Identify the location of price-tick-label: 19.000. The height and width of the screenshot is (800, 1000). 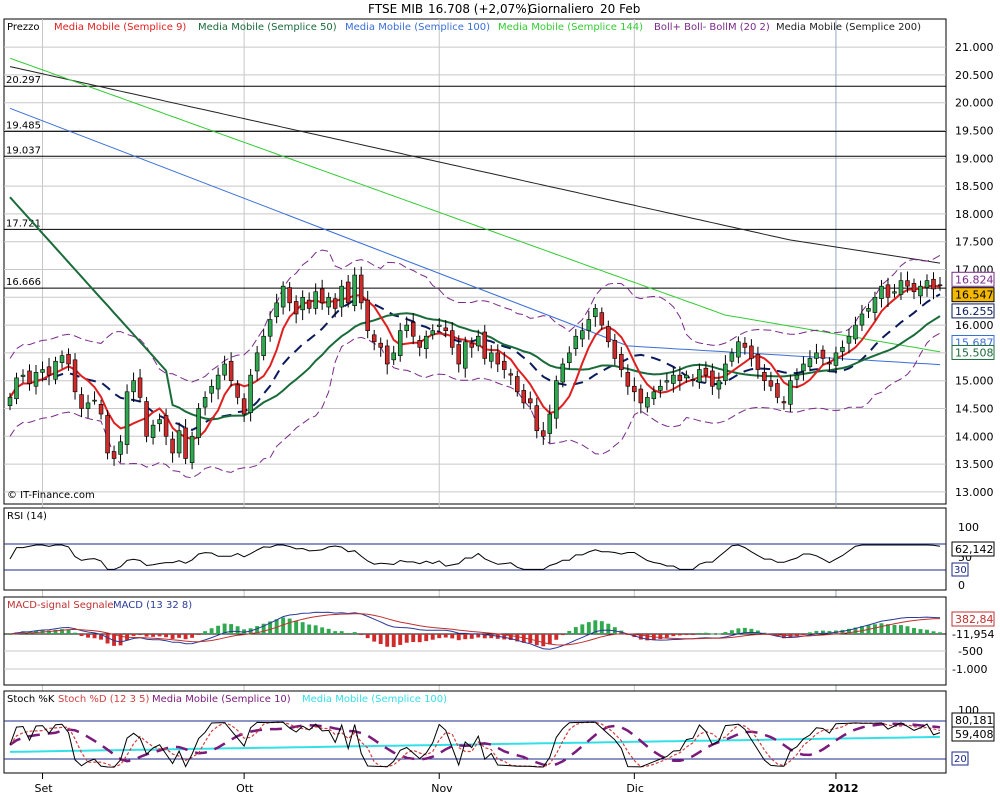
(974, 158).